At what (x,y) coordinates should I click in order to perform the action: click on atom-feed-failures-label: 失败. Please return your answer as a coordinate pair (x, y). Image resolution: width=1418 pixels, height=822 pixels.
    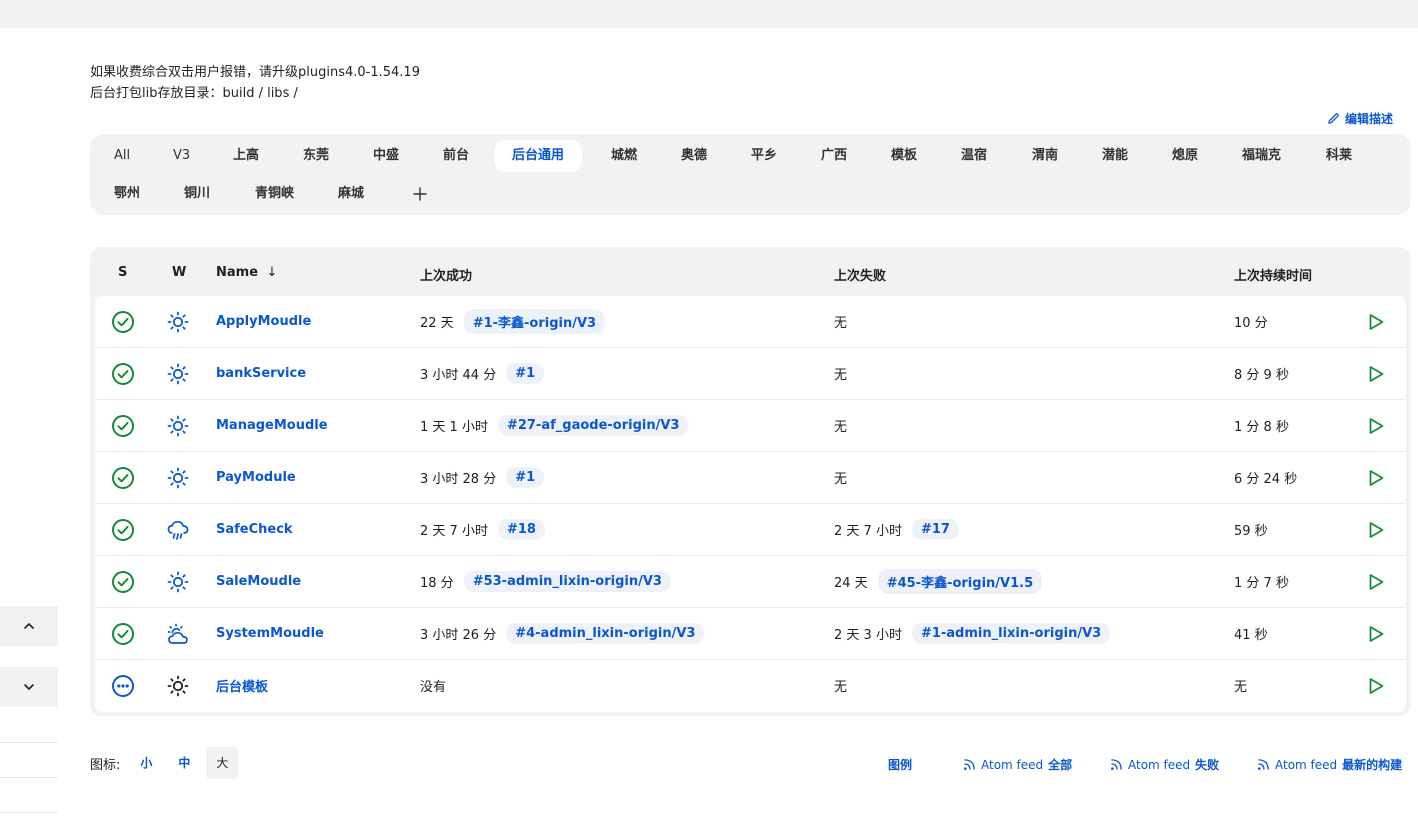
    Looking at the image, I should click on (1207, 765).